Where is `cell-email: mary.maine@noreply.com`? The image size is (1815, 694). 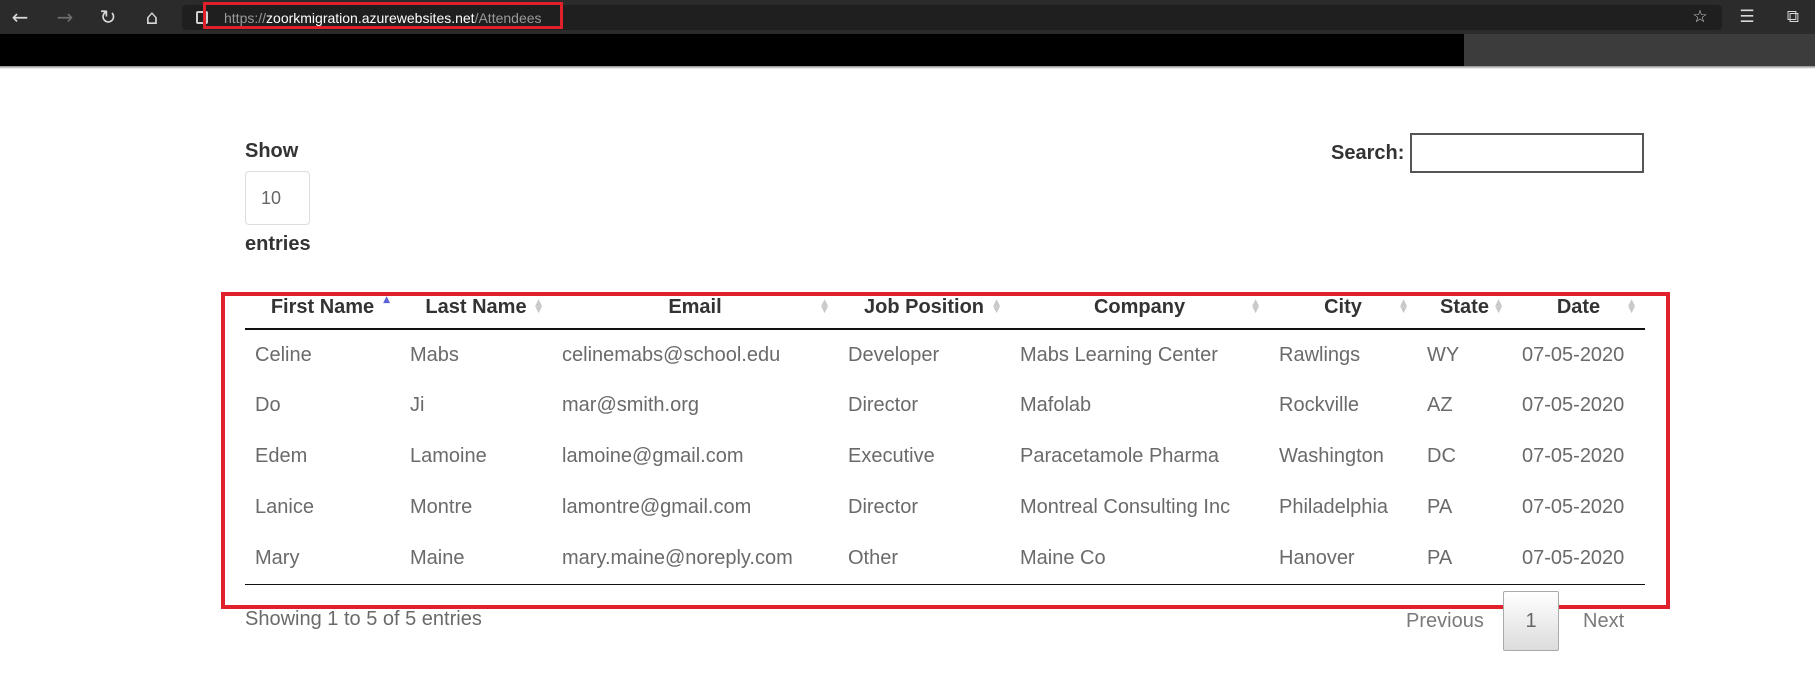
cell-email: mary.maine@noreply.com is located at coordinates (695, 559).